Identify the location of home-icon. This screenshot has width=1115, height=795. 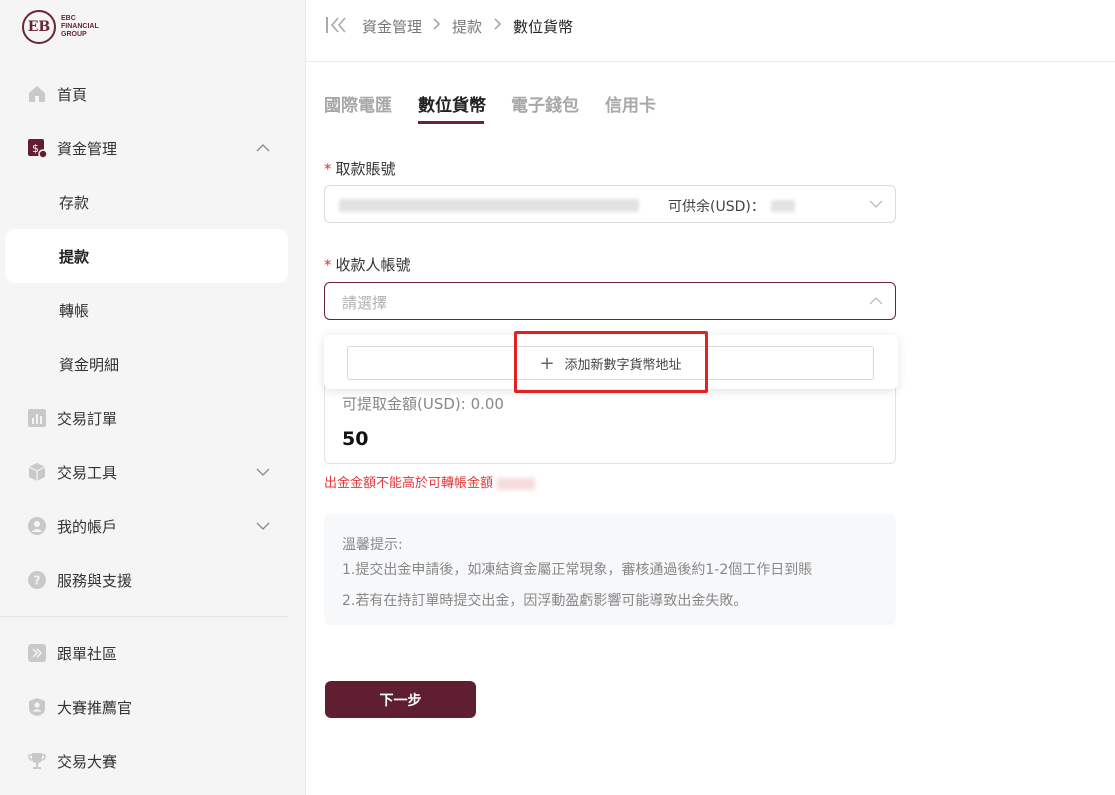
(37, 94).